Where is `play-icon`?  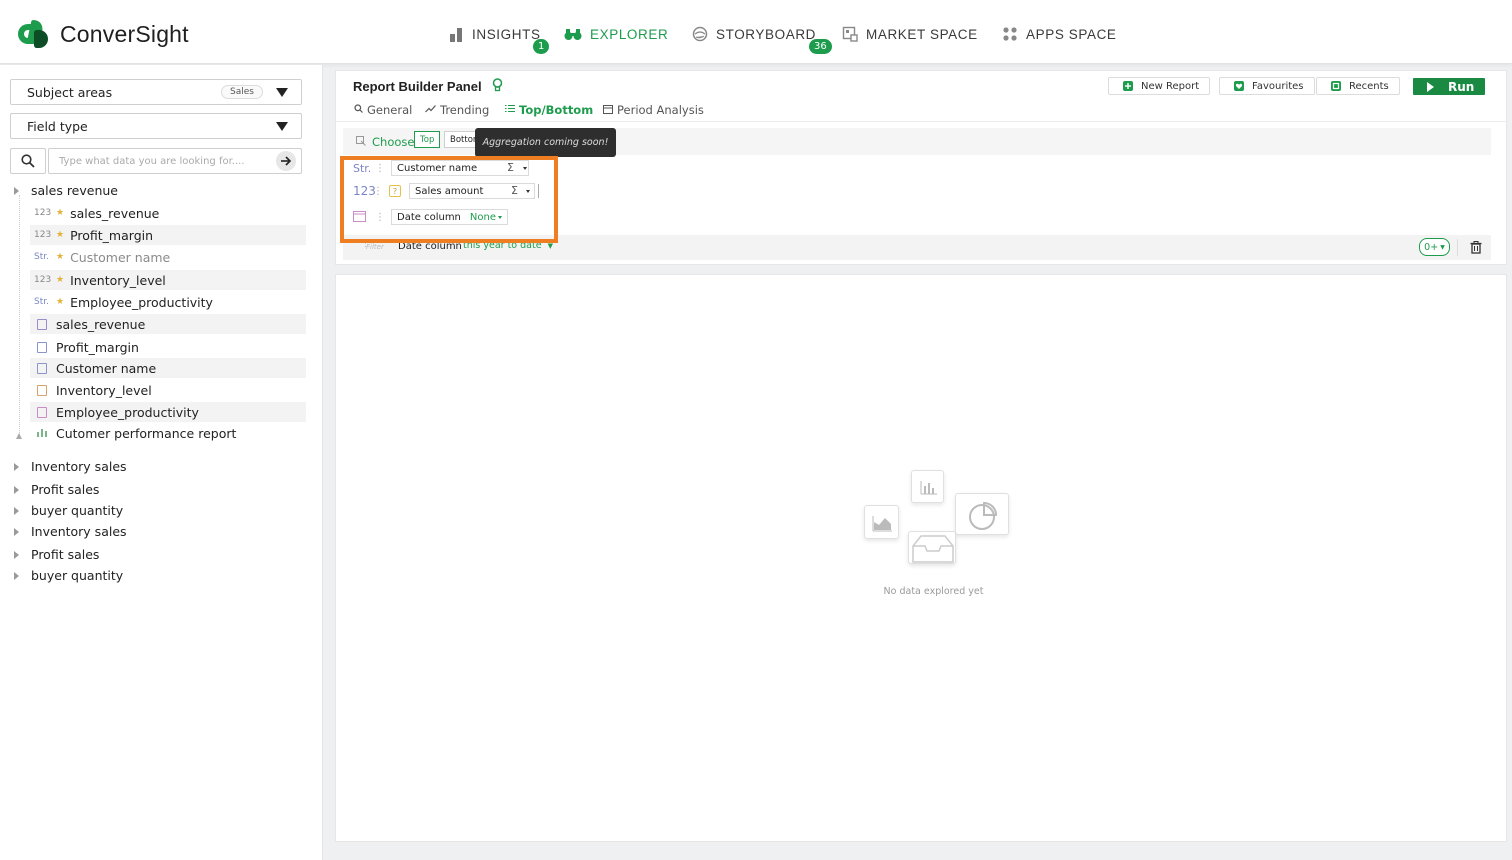
play-icon is located at coordinates (1430, 86).